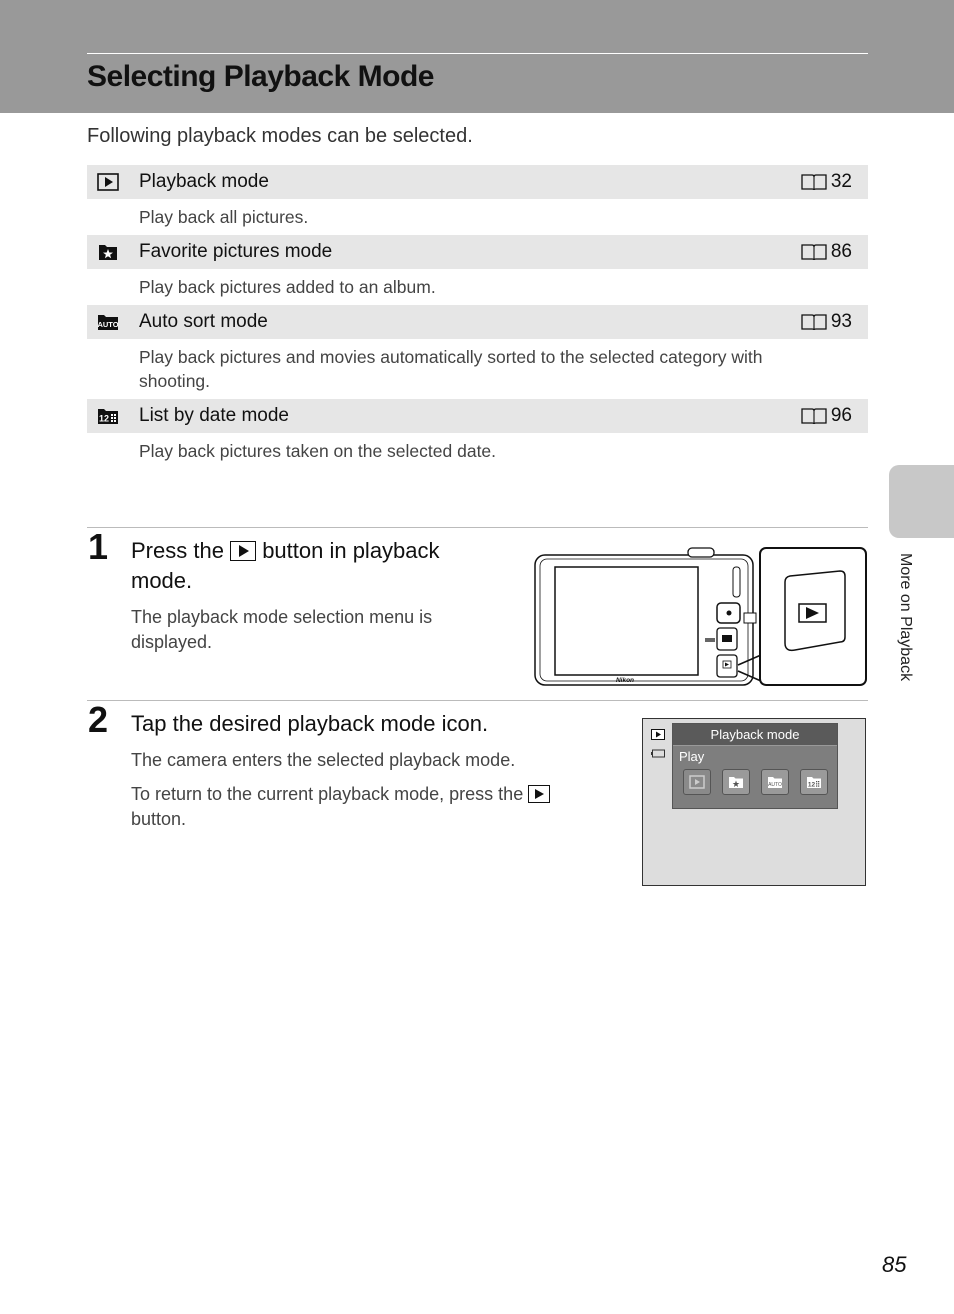 The width and height of the screenshot is (954, 1314). I want to click on step-title: Tap the desired playback mode icon., so click(310, 723).